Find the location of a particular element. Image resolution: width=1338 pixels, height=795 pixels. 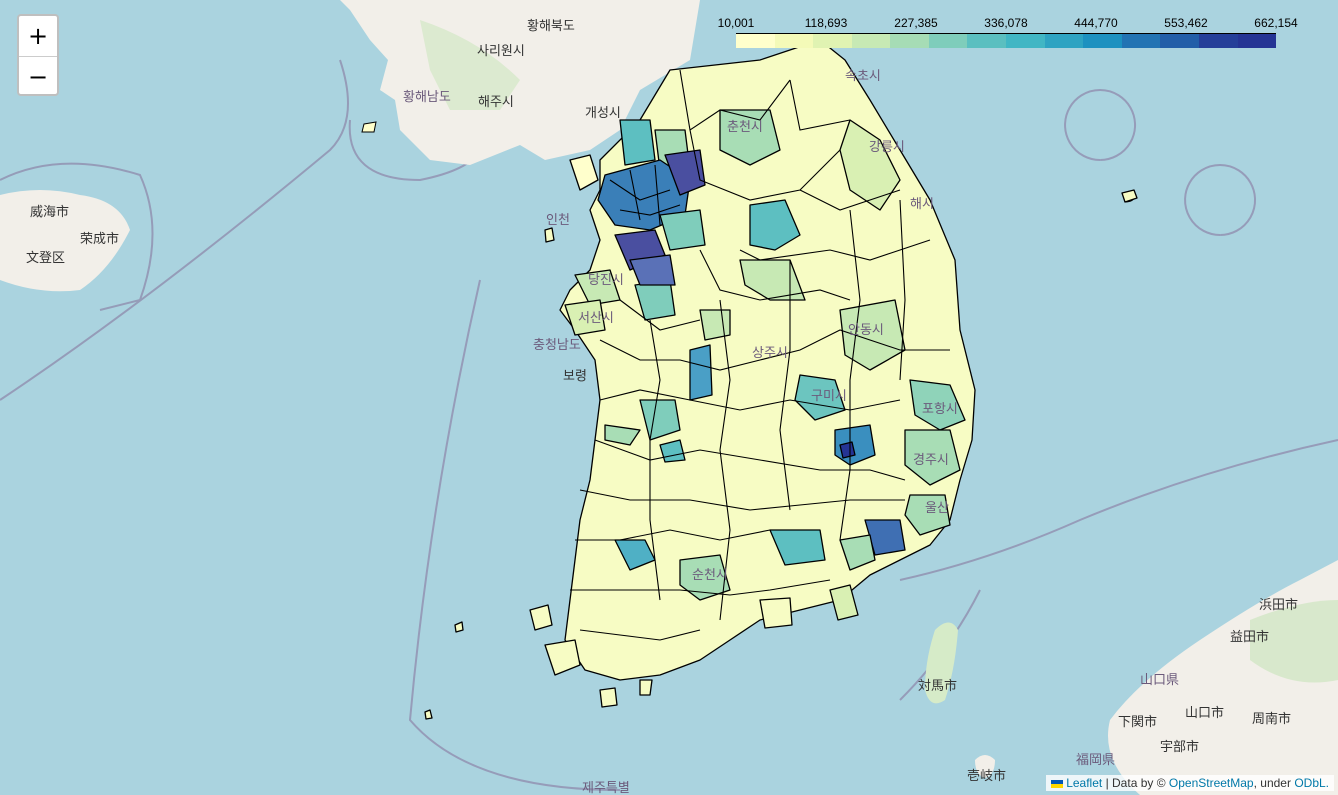

label-rongcheng: 荣成市 is located at coordinates (99, 239).